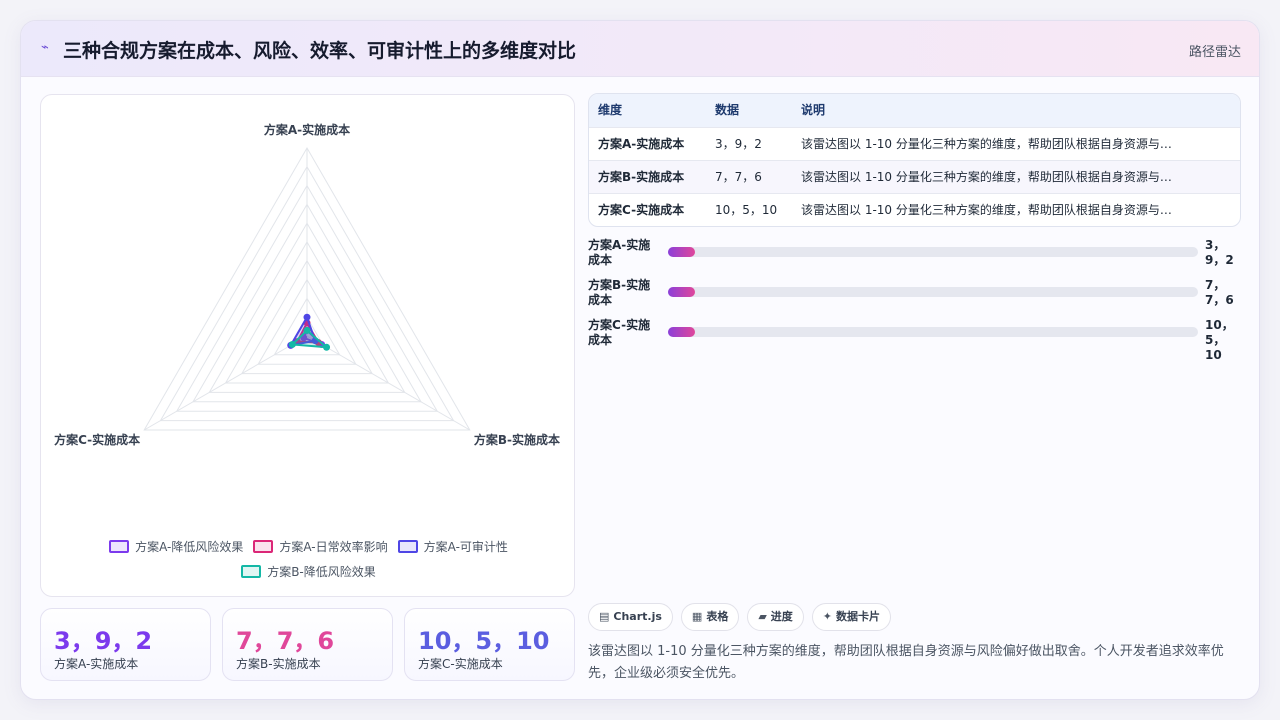 The height and width of the screenshot is (720, 1280). I want to click on chip-label: 数据卡片, so click(858, 616).